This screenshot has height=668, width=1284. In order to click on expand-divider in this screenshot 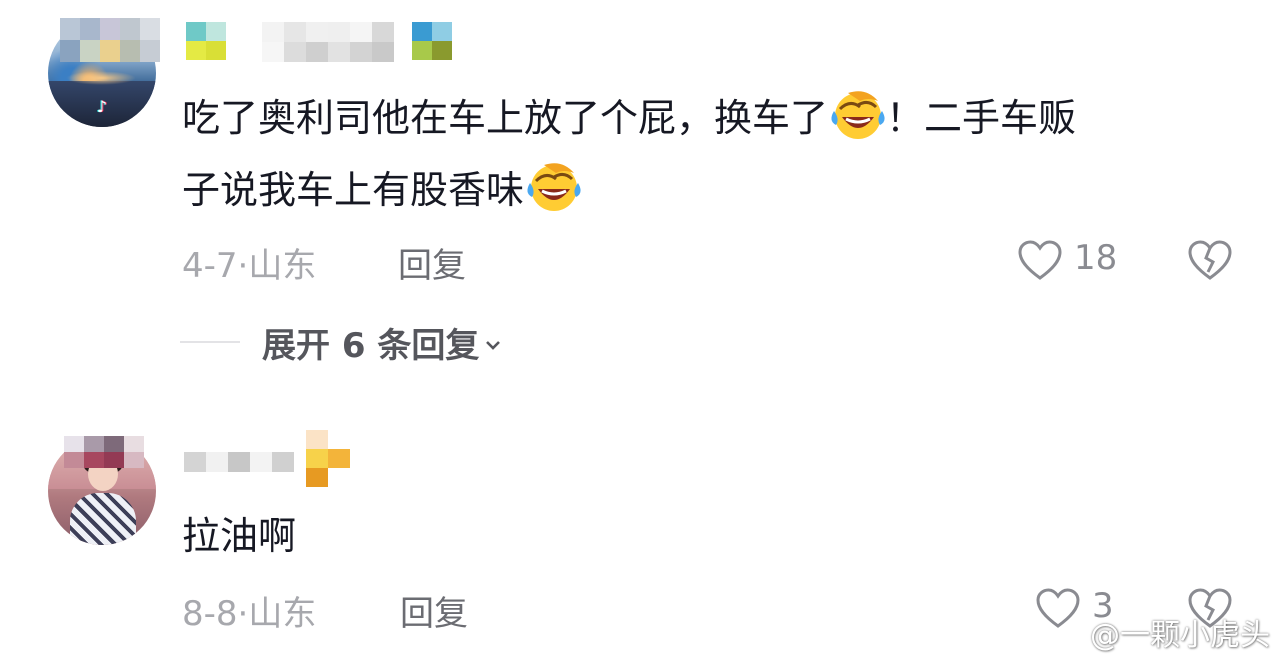, I will do `click(210, 342)`.